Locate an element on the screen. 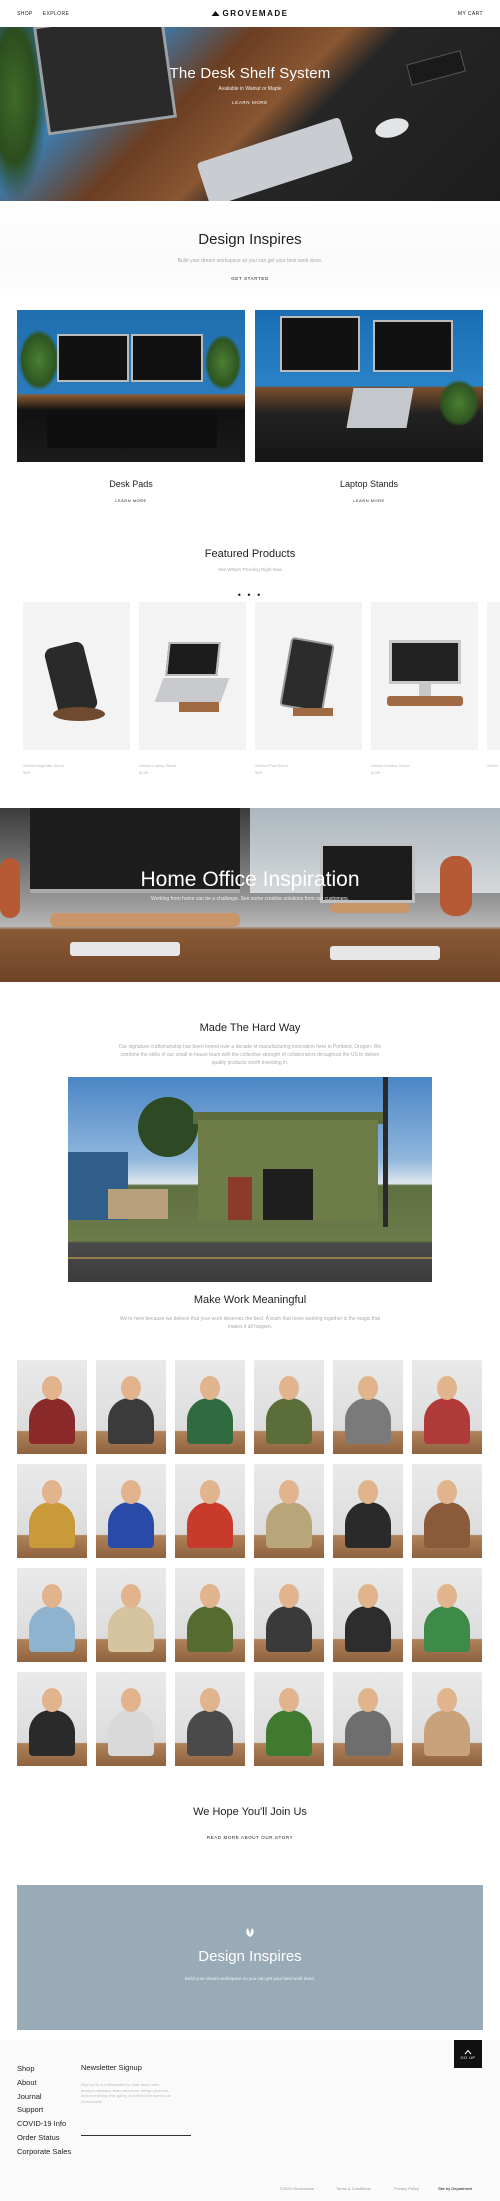 Image resolution: width=500 pixels, height=2201 pixels. brand-logo: GROVEMADE is located at coordinates (250, 13).